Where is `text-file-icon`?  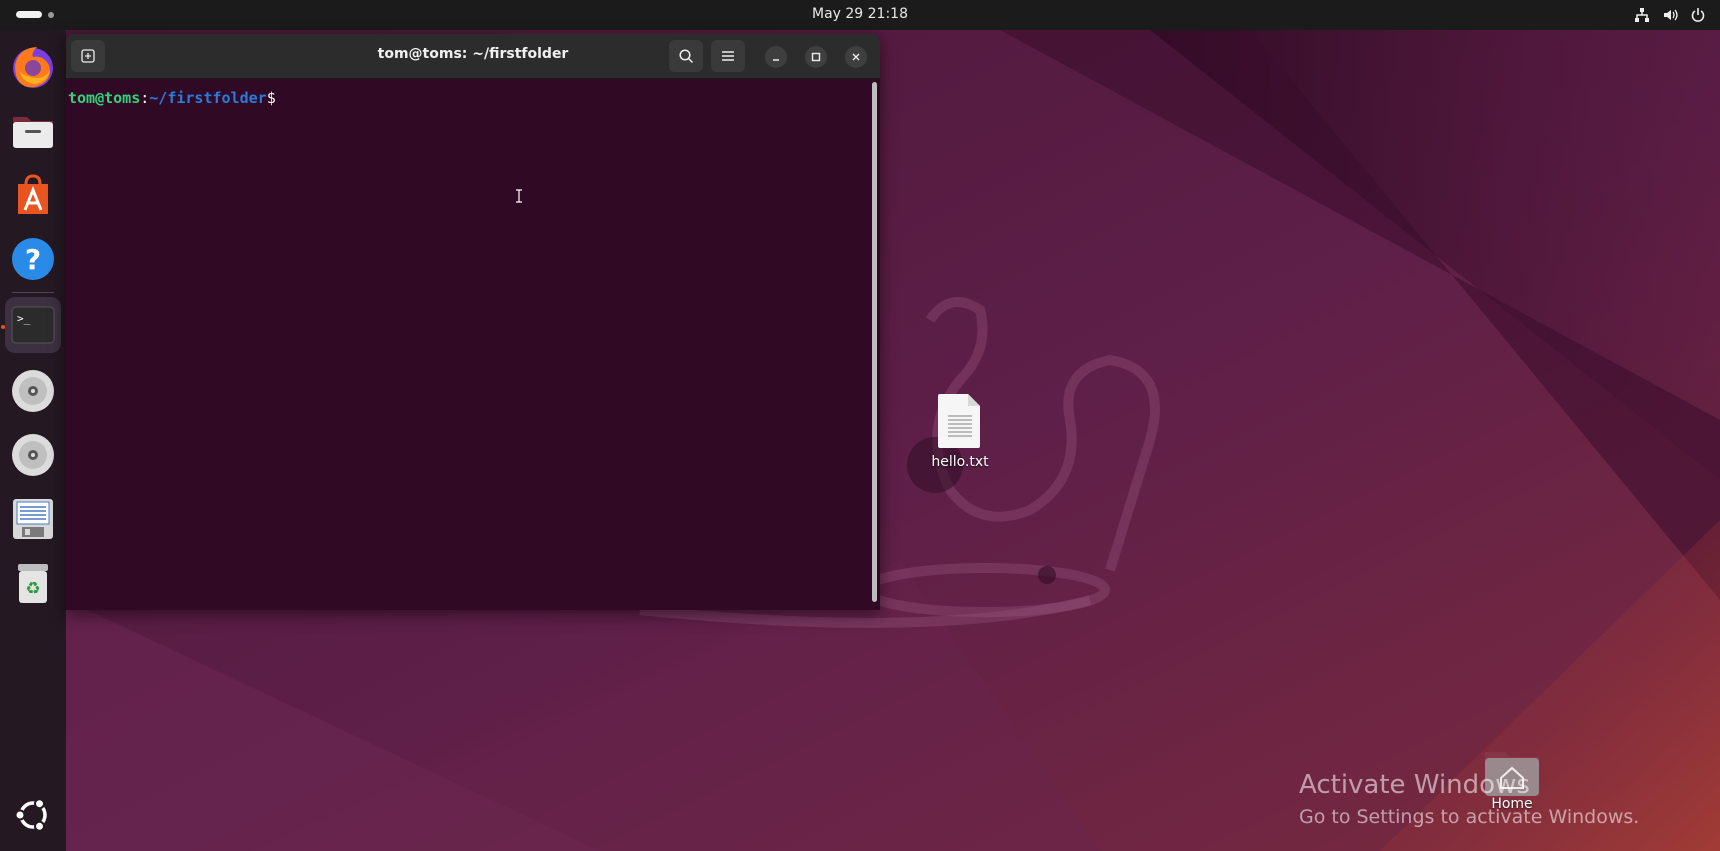 text-file-icon is located at coordinates (959, 421).